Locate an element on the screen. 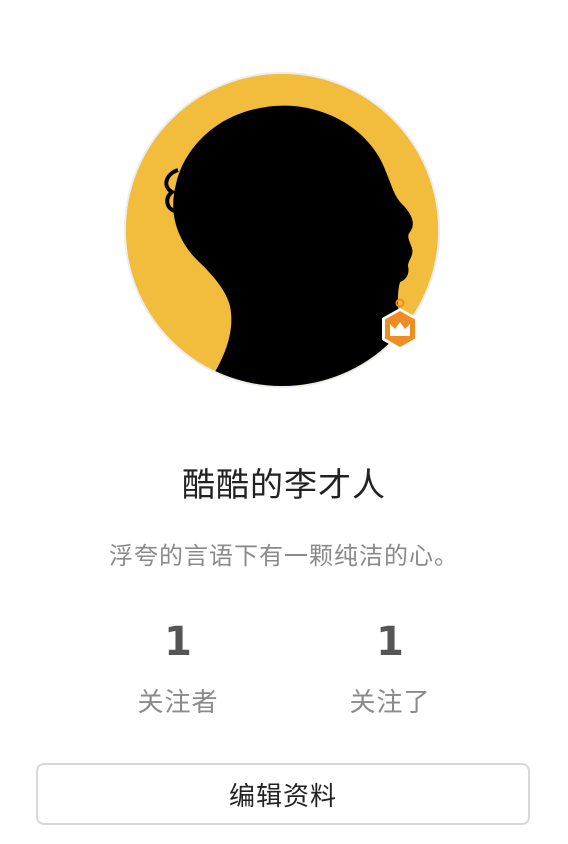 The image size is (568, 844). profile-bio: 浮夸的言语下有一颗纯洁的心。 is located at coordinates (284, 556).